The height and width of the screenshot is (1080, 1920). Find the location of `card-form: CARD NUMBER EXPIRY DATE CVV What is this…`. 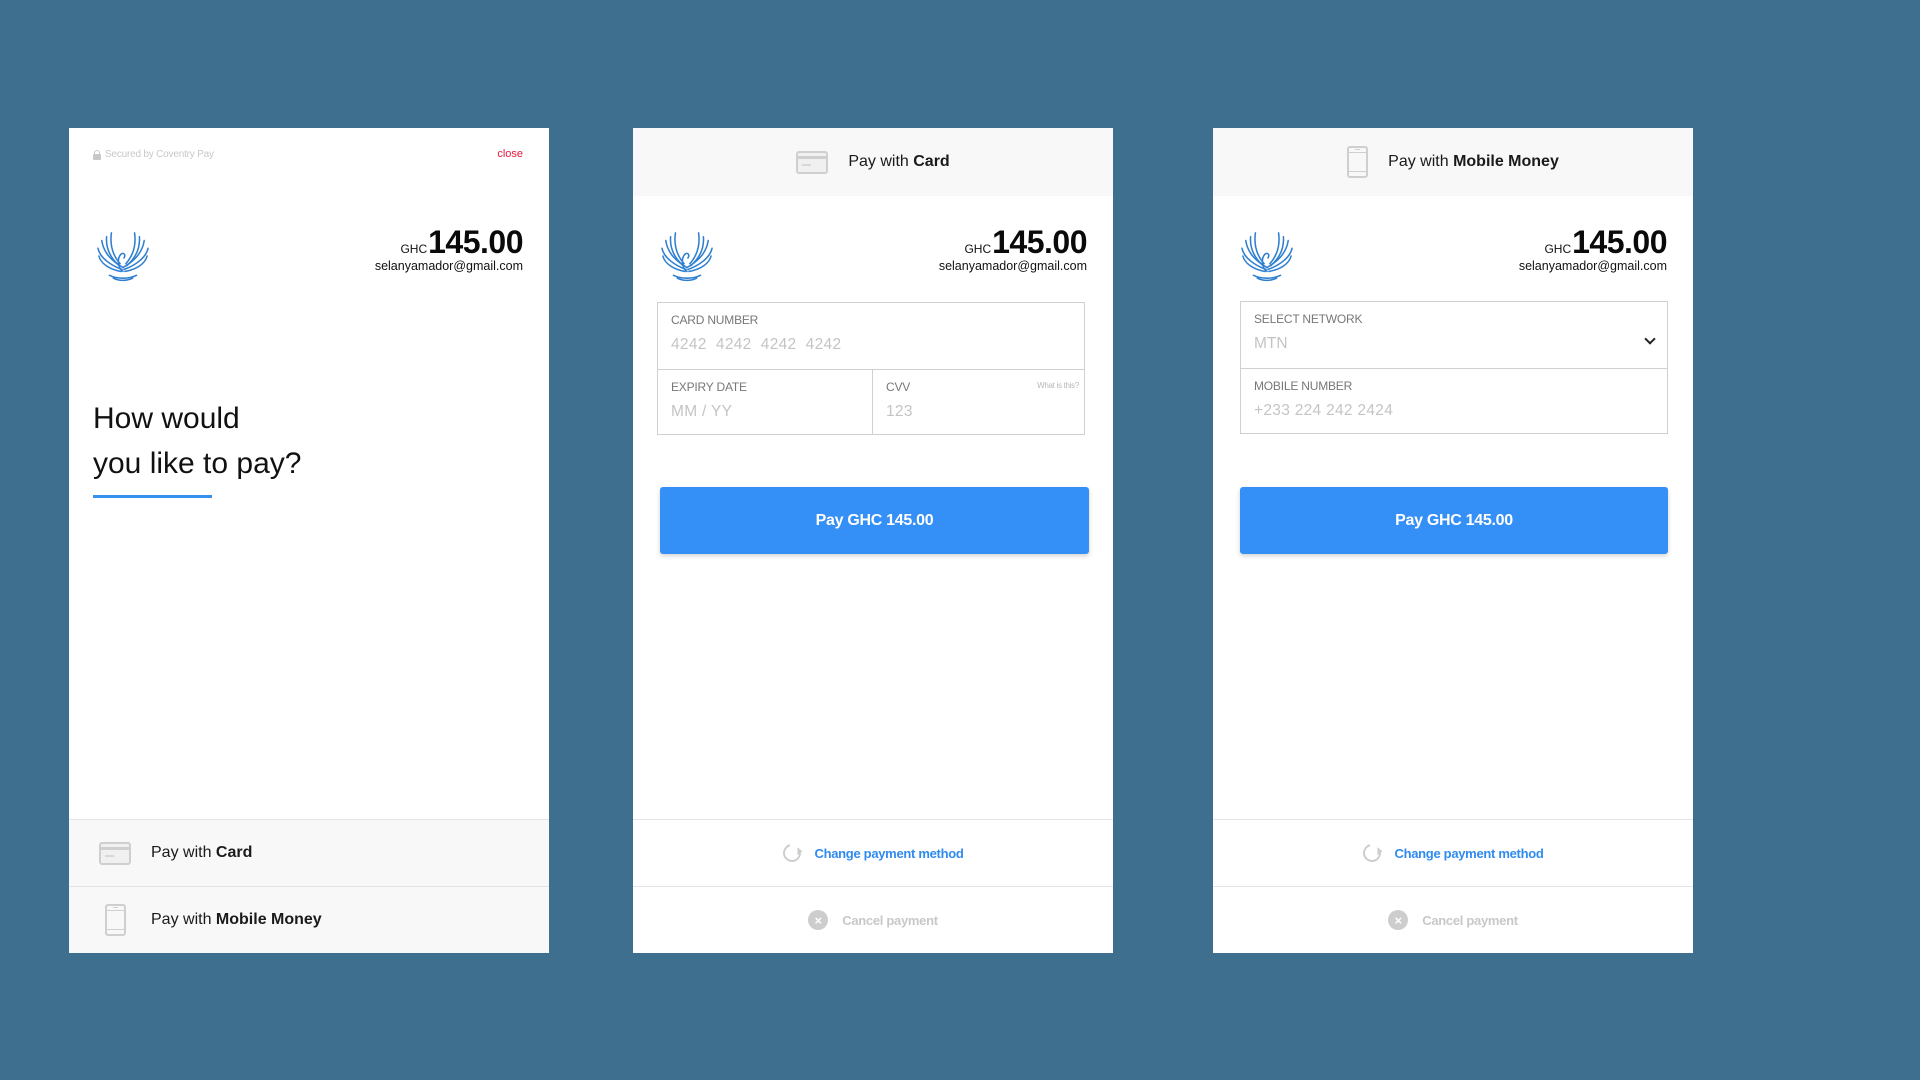

card-form: CARD NUMBER EXPIRY DATE CVV What is this… is located at coordinates (871, 368).